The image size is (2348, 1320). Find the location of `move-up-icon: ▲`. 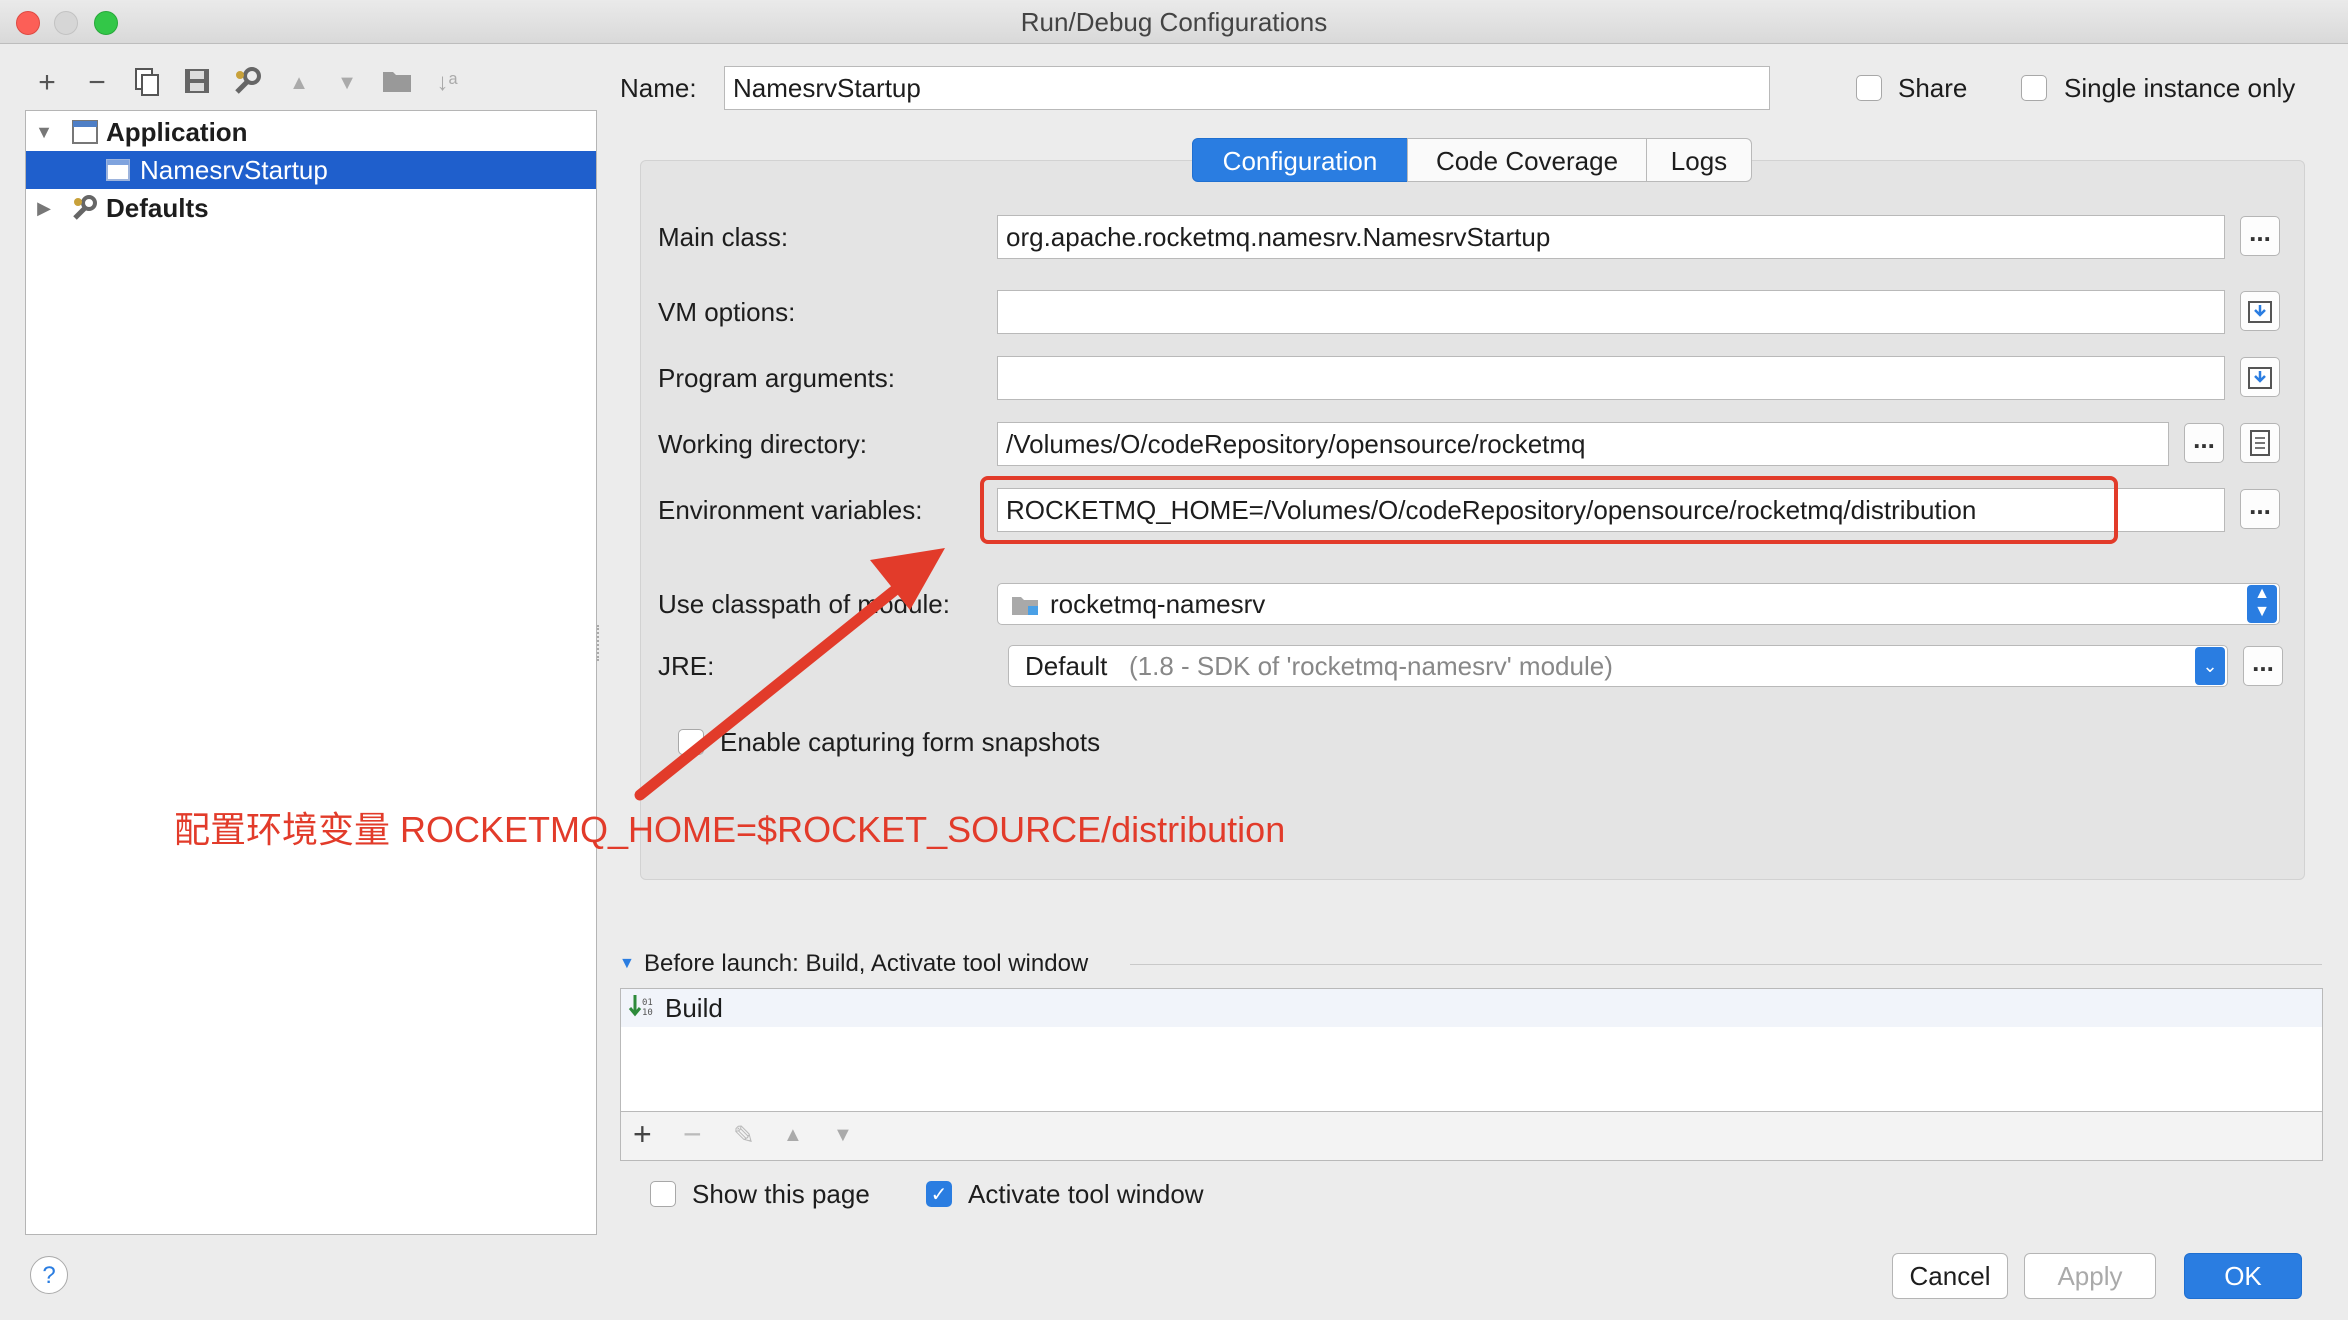

move-up-icon: ▲ is located at coordinates (793, 1135).